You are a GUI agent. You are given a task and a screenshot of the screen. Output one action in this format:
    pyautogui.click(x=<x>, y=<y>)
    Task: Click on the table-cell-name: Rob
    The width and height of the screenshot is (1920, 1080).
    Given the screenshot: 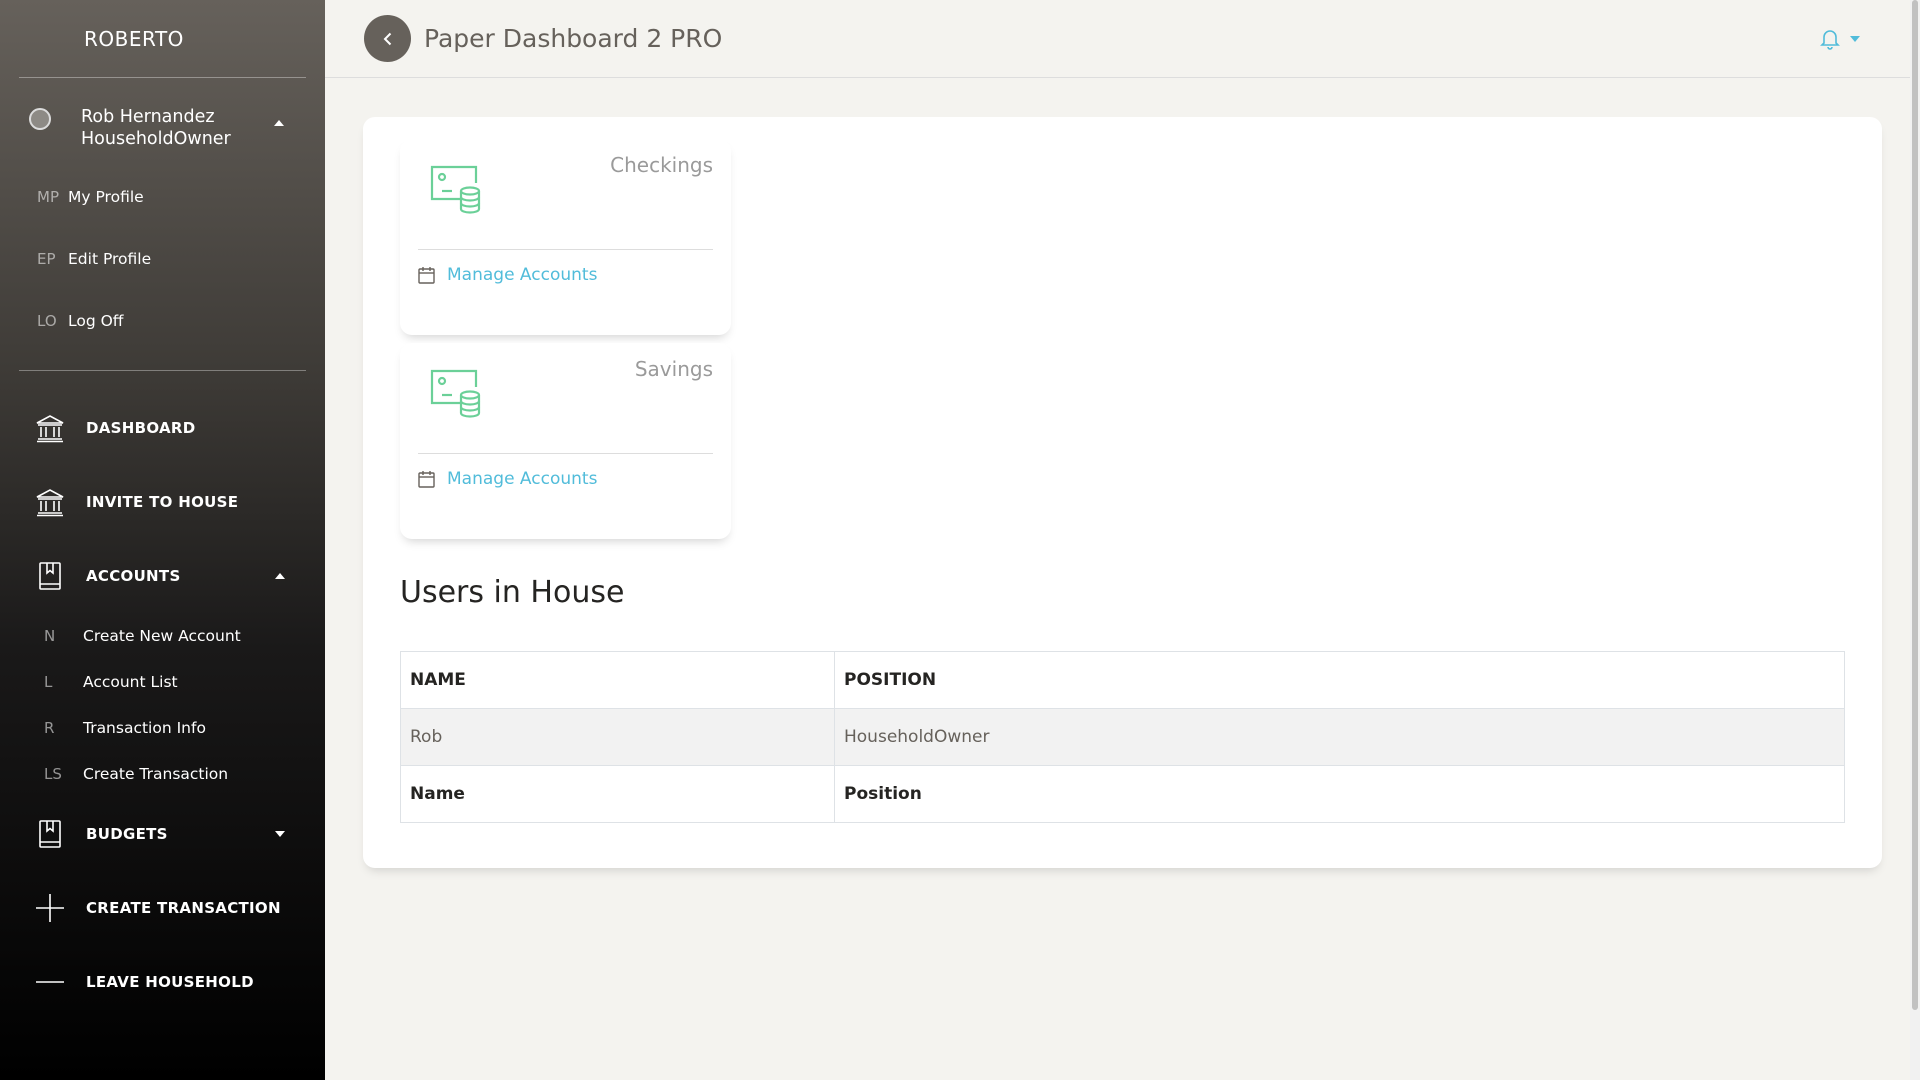 What is the action you would take?
    pyautogui.click(x=617, y=737)
    